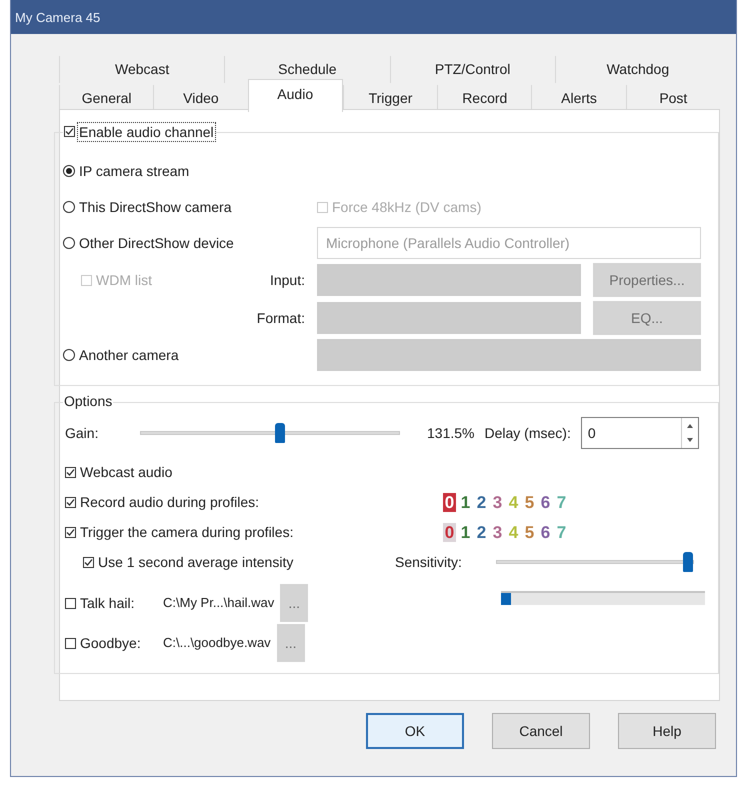 Image resolution: width=747 pixels, height=787 pixels. Describe the element at coordinates (155, 207) in the screenshot. I see `radio-label: This DirectShow camera` at that location.